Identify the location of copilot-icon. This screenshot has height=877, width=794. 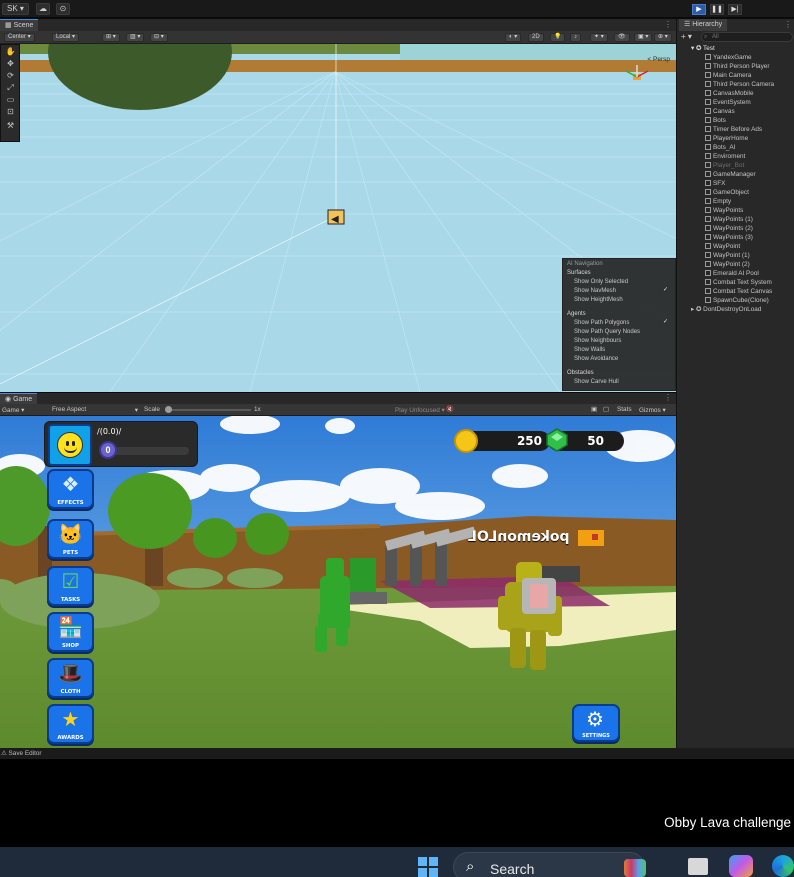
(741, 866).